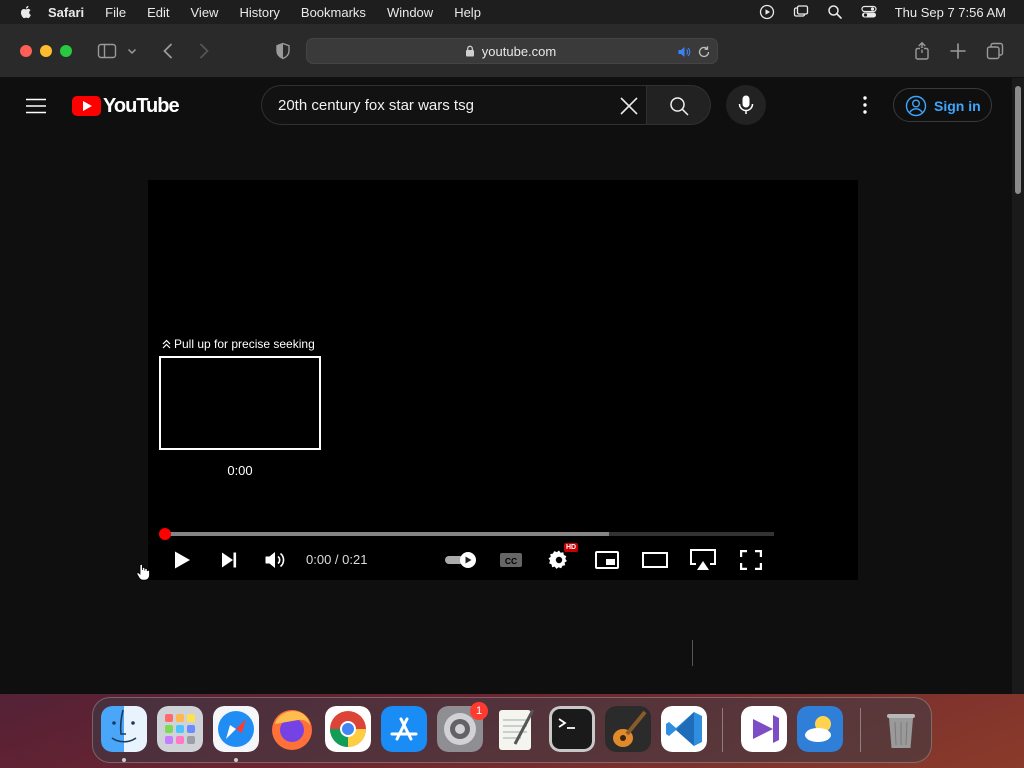  What do you see at coordinates (1018, 386) in the screenshot?
I see `page-scrollbar` at bounding box center [1018, 386].